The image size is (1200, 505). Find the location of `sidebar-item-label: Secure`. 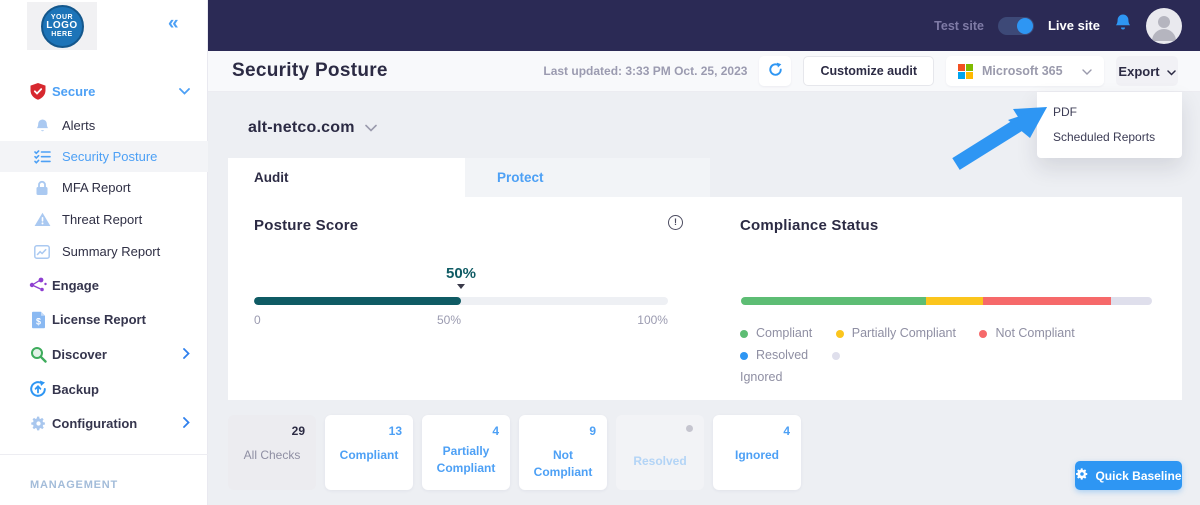

sidebar-item-label: Secure is located at coordinates (74, 91).